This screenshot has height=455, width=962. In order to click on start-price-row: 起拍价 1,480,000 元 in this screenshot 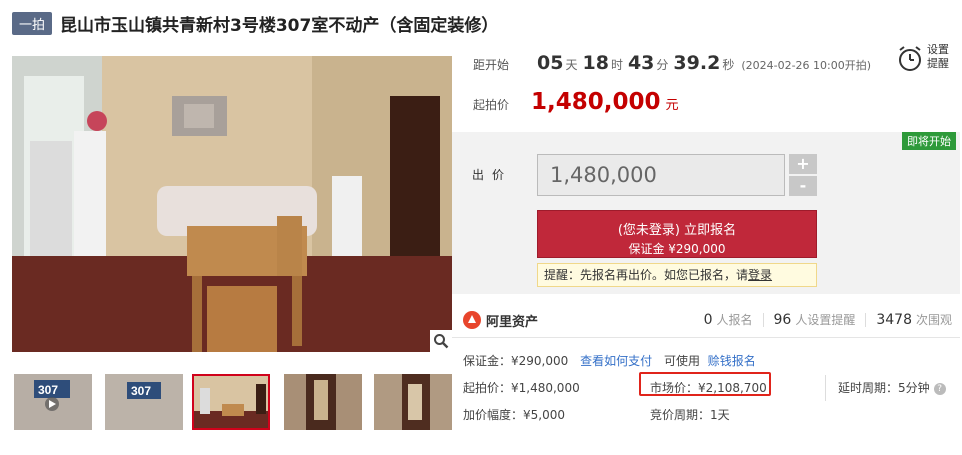, I will do `click(576, 102)`.